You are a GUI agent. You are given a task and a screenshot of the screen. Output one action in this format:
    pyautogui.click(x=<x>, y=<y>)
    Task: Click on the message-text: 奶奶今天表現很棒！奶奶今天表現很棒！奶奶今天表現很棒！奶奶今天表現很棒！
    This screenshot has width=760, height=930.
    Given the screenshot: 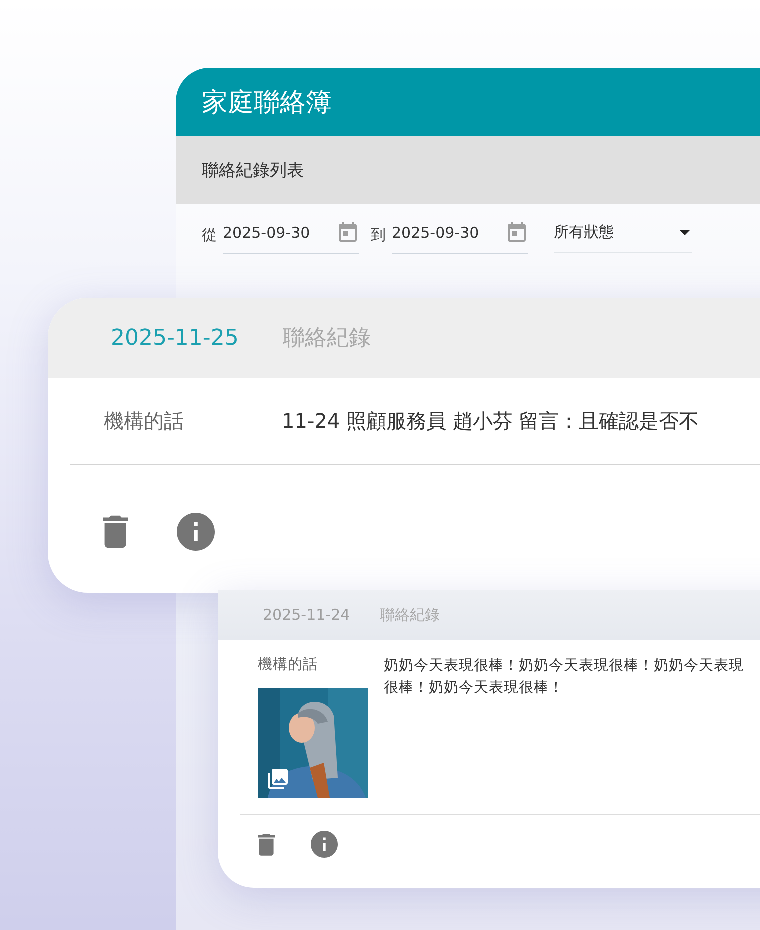 What is the action you would take?
    pyautogui.click(x=564, y=677)
    